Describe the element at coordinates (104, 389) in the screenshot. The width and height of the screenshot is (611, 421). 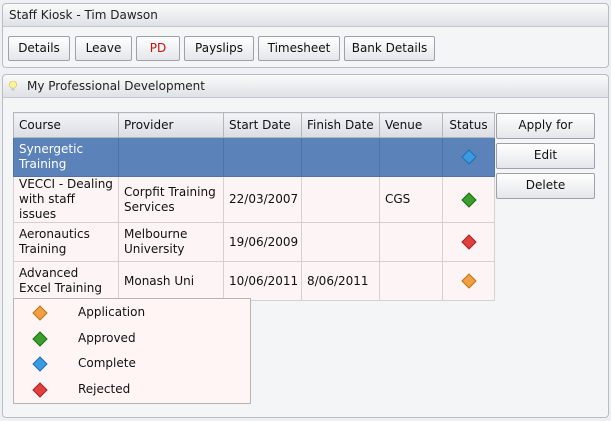
I see `legend-label: Rejected` at that location.